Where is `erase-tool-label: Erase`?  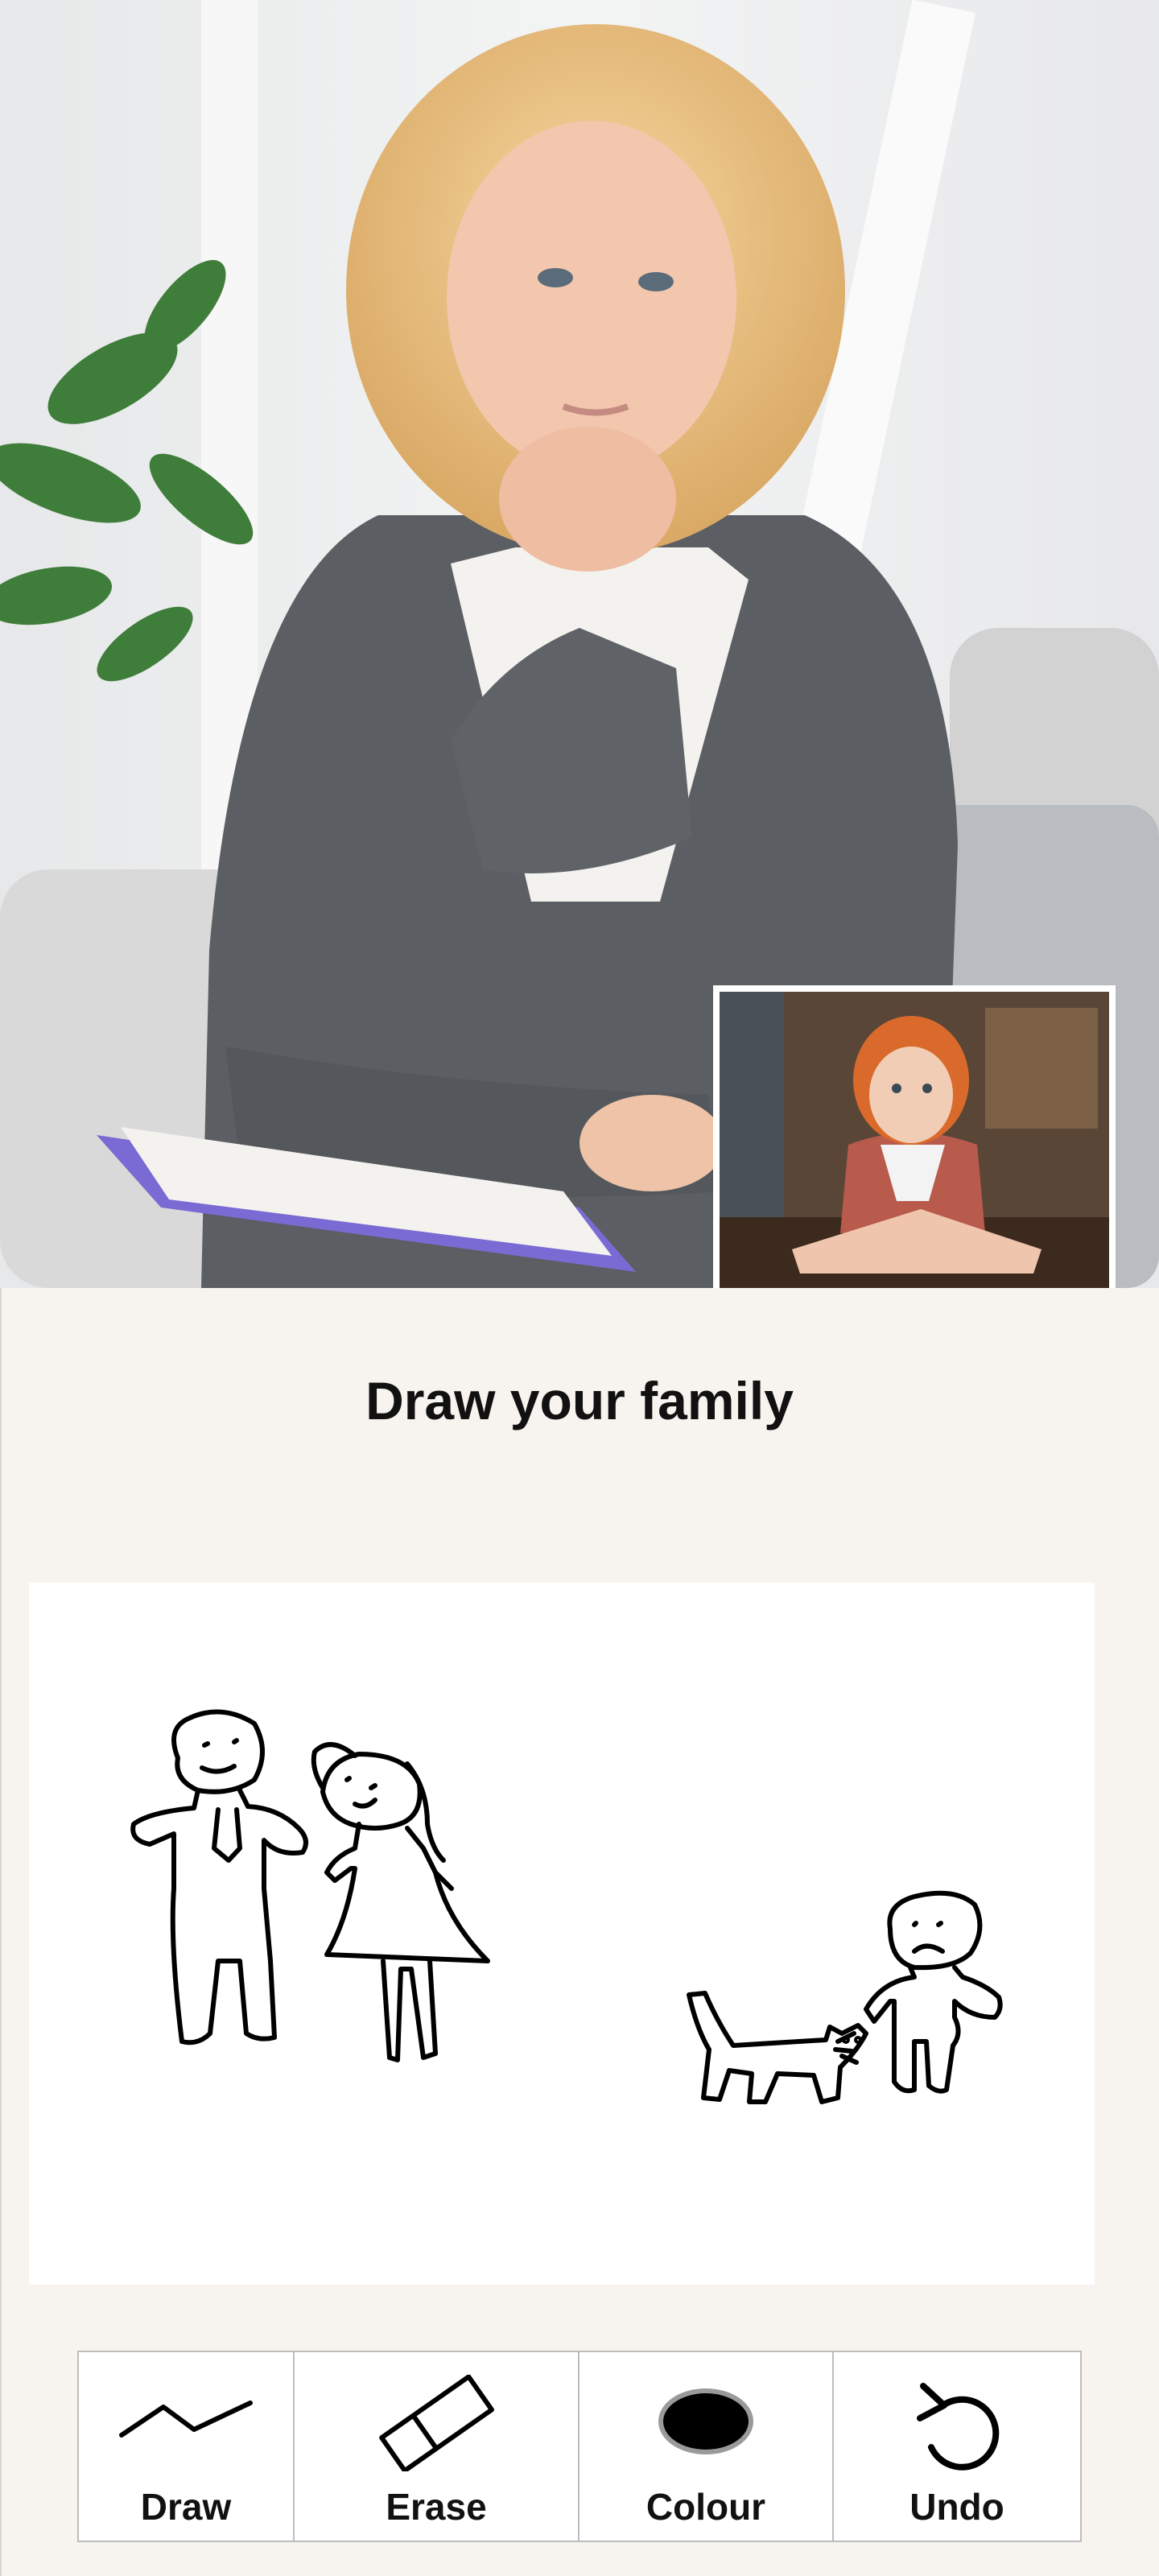 erase-tool-label: Erase is located at coordinates (436, 2507).